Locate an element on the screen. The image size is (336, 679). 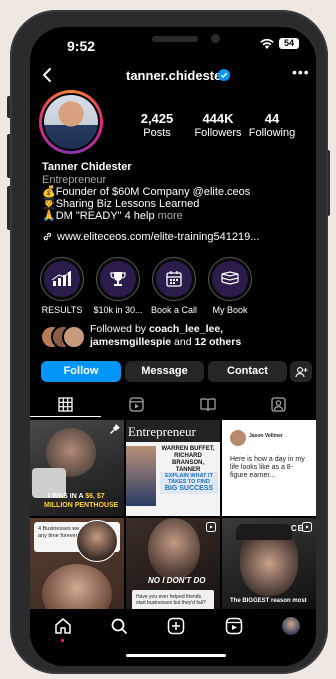
post-thumbnail: ELITE CE The BIGGEST reason most is located at coordinates (269, 566).